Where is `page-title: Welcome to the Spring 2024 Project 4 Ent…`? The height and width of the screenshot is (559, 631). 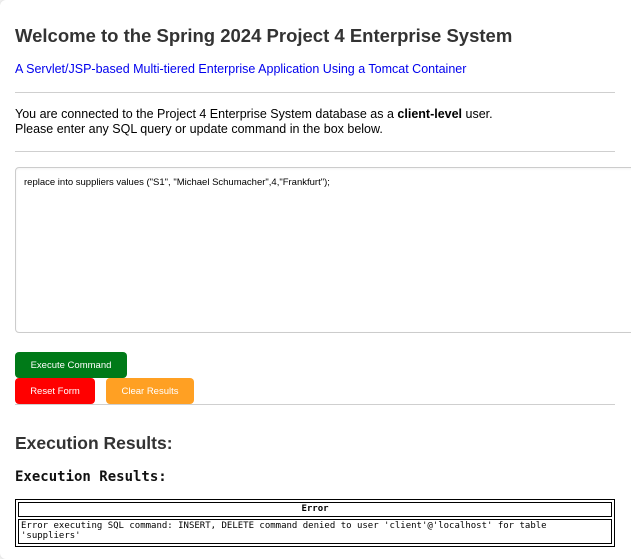
page-title: Welcome to the Spring 2024 Project 4 Ent… is located at coordinates (264, 35).